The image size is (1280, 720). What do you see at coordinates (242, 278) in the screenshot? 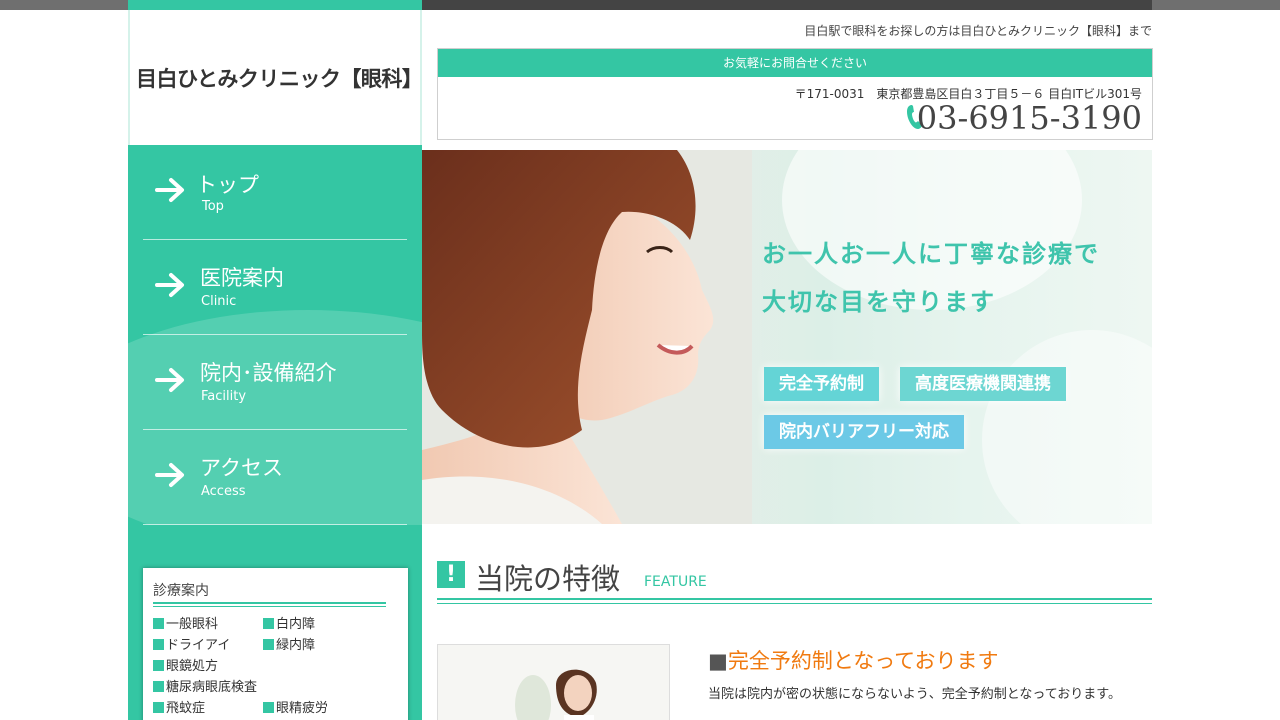
I see `nav-item-label: 医院案内` at bounding box center [242, 278].